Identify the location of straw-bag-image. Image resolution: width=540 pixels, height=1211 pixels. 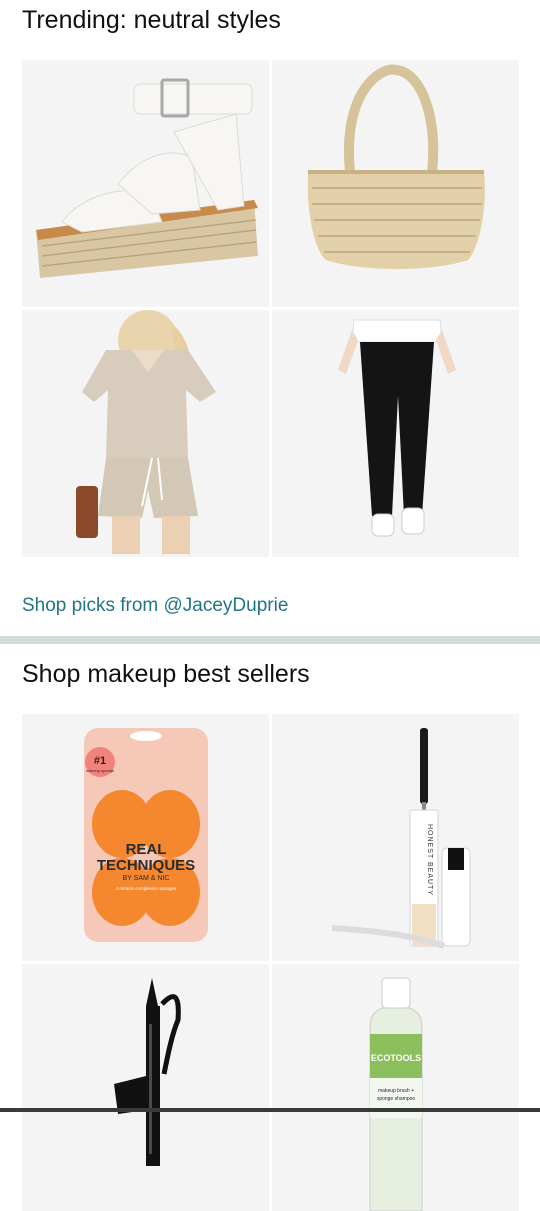
(396, 166).